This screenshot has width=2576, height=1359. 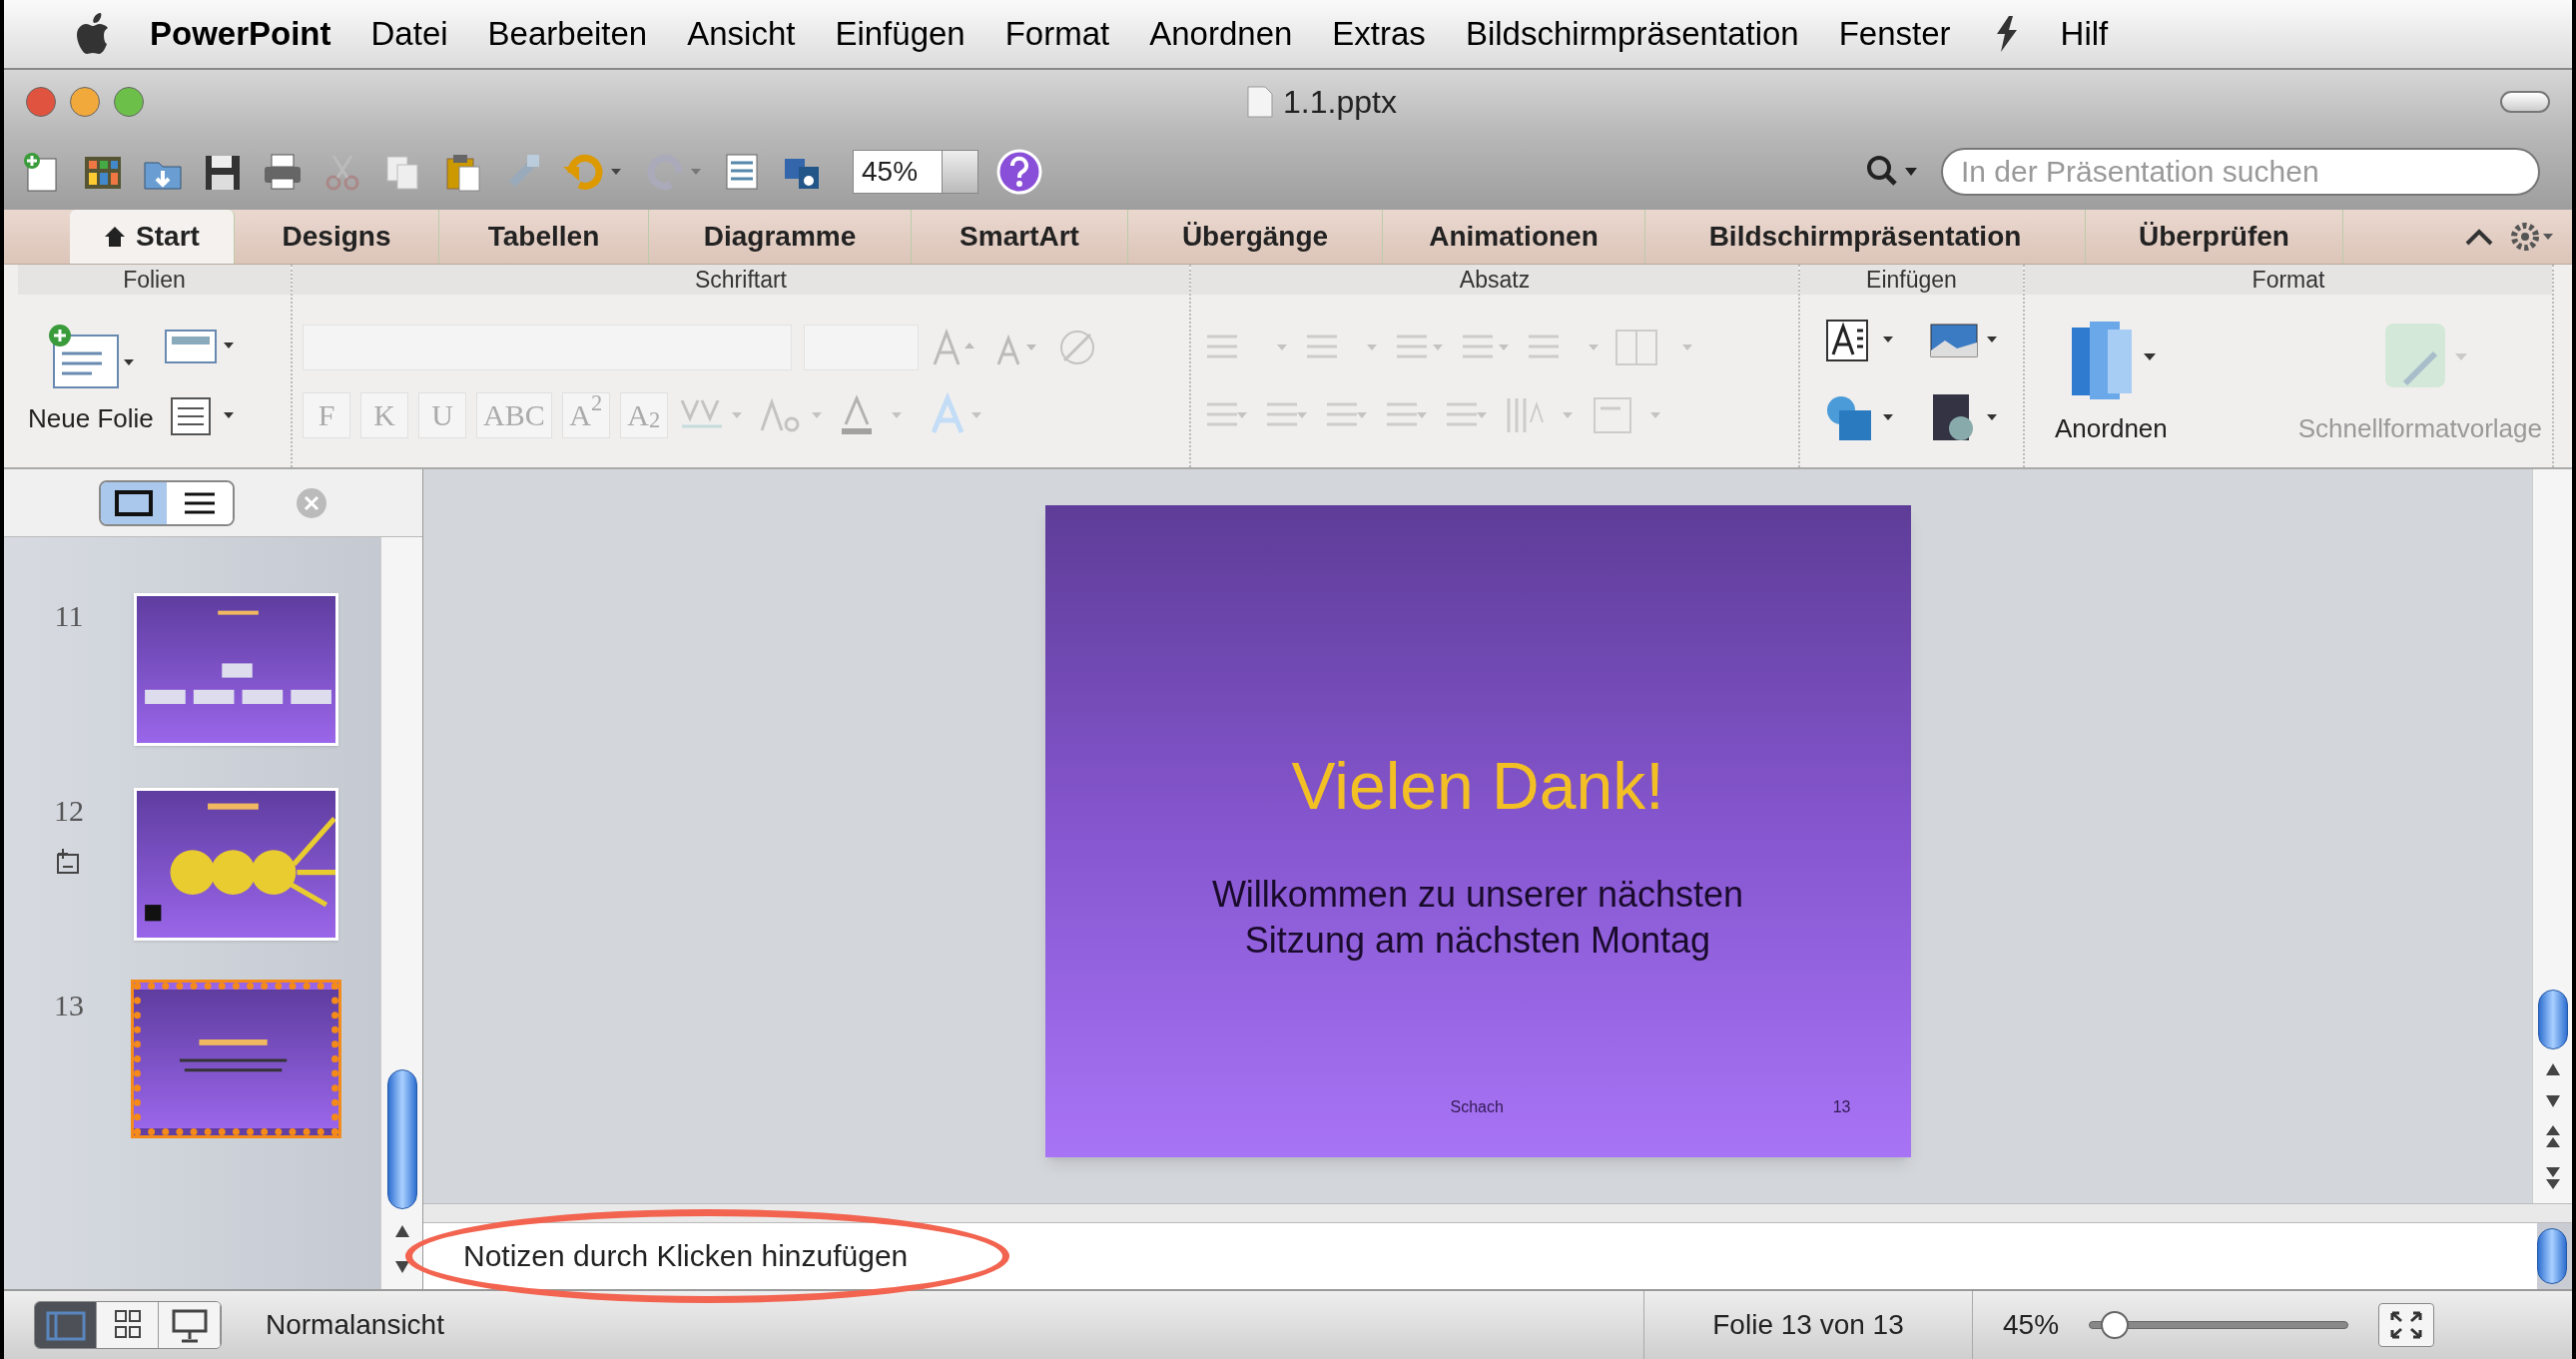 I want to click on menu-item: Ansicht, so click(x=741, y=34).